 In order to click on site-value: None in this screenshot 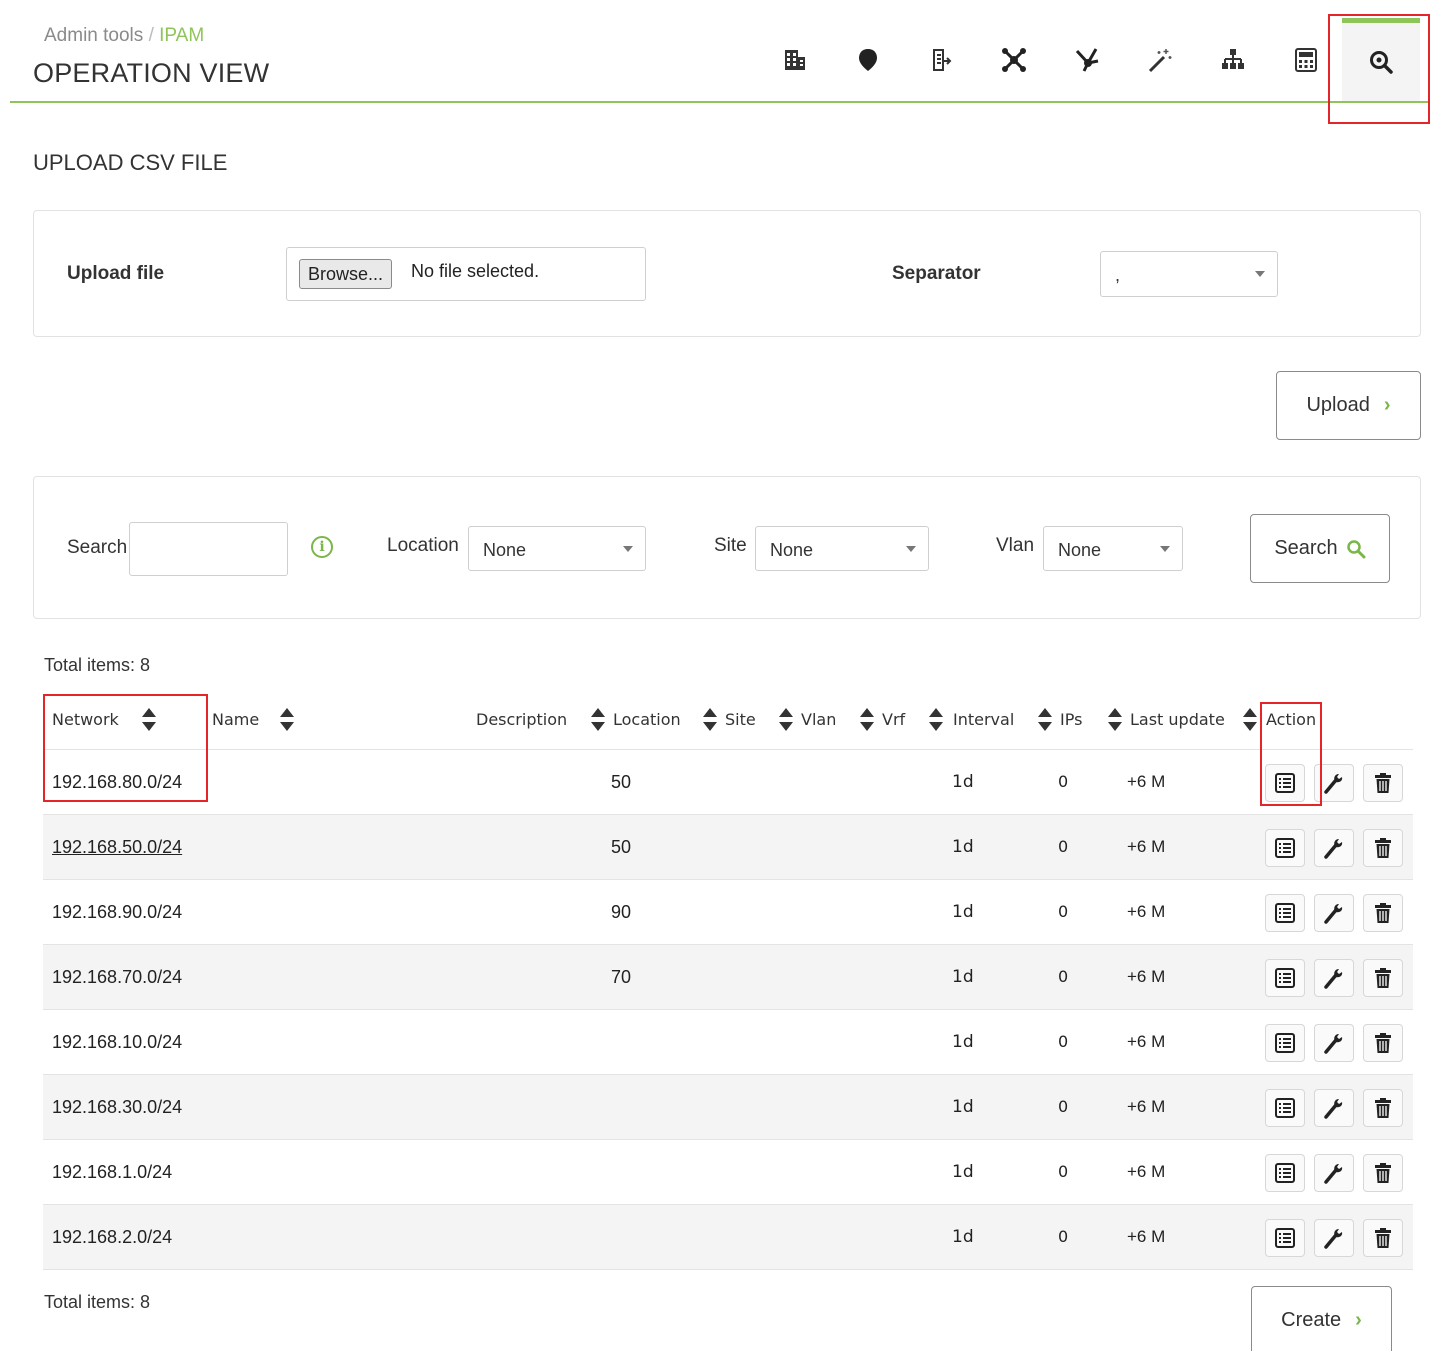, I will do `click(792, 550)`.